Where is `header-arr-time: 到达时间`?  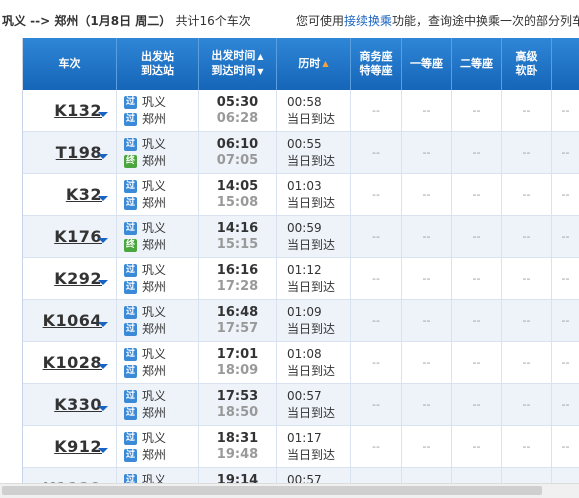 header-arr-time: 到达时间 is located at coordinates (233, 70).